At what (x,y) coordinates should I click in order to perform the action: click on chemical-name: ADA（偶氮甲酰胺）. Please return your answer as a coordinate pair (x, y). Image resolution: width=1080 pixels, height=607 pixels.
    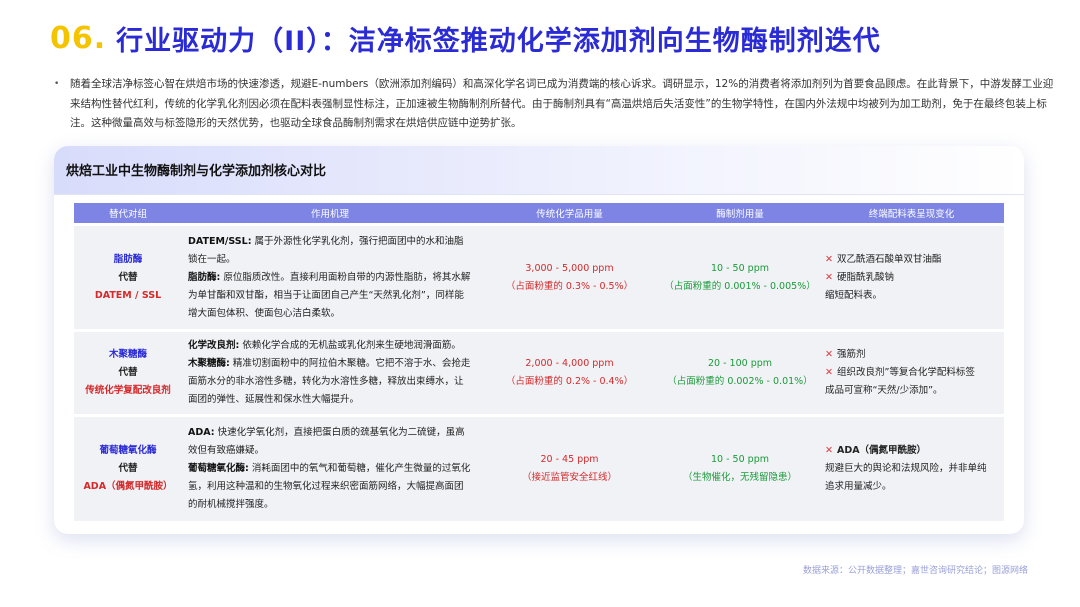
    Looking at the image, I should click on (128, 486).